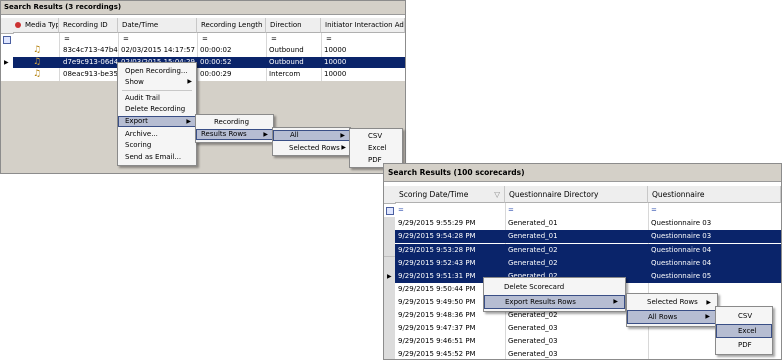 This screenshot has height=360, width=782. Describe the element at coordinates (157, 121) in the screenshot. I see `menu-item-export: Export ▶` at that location.